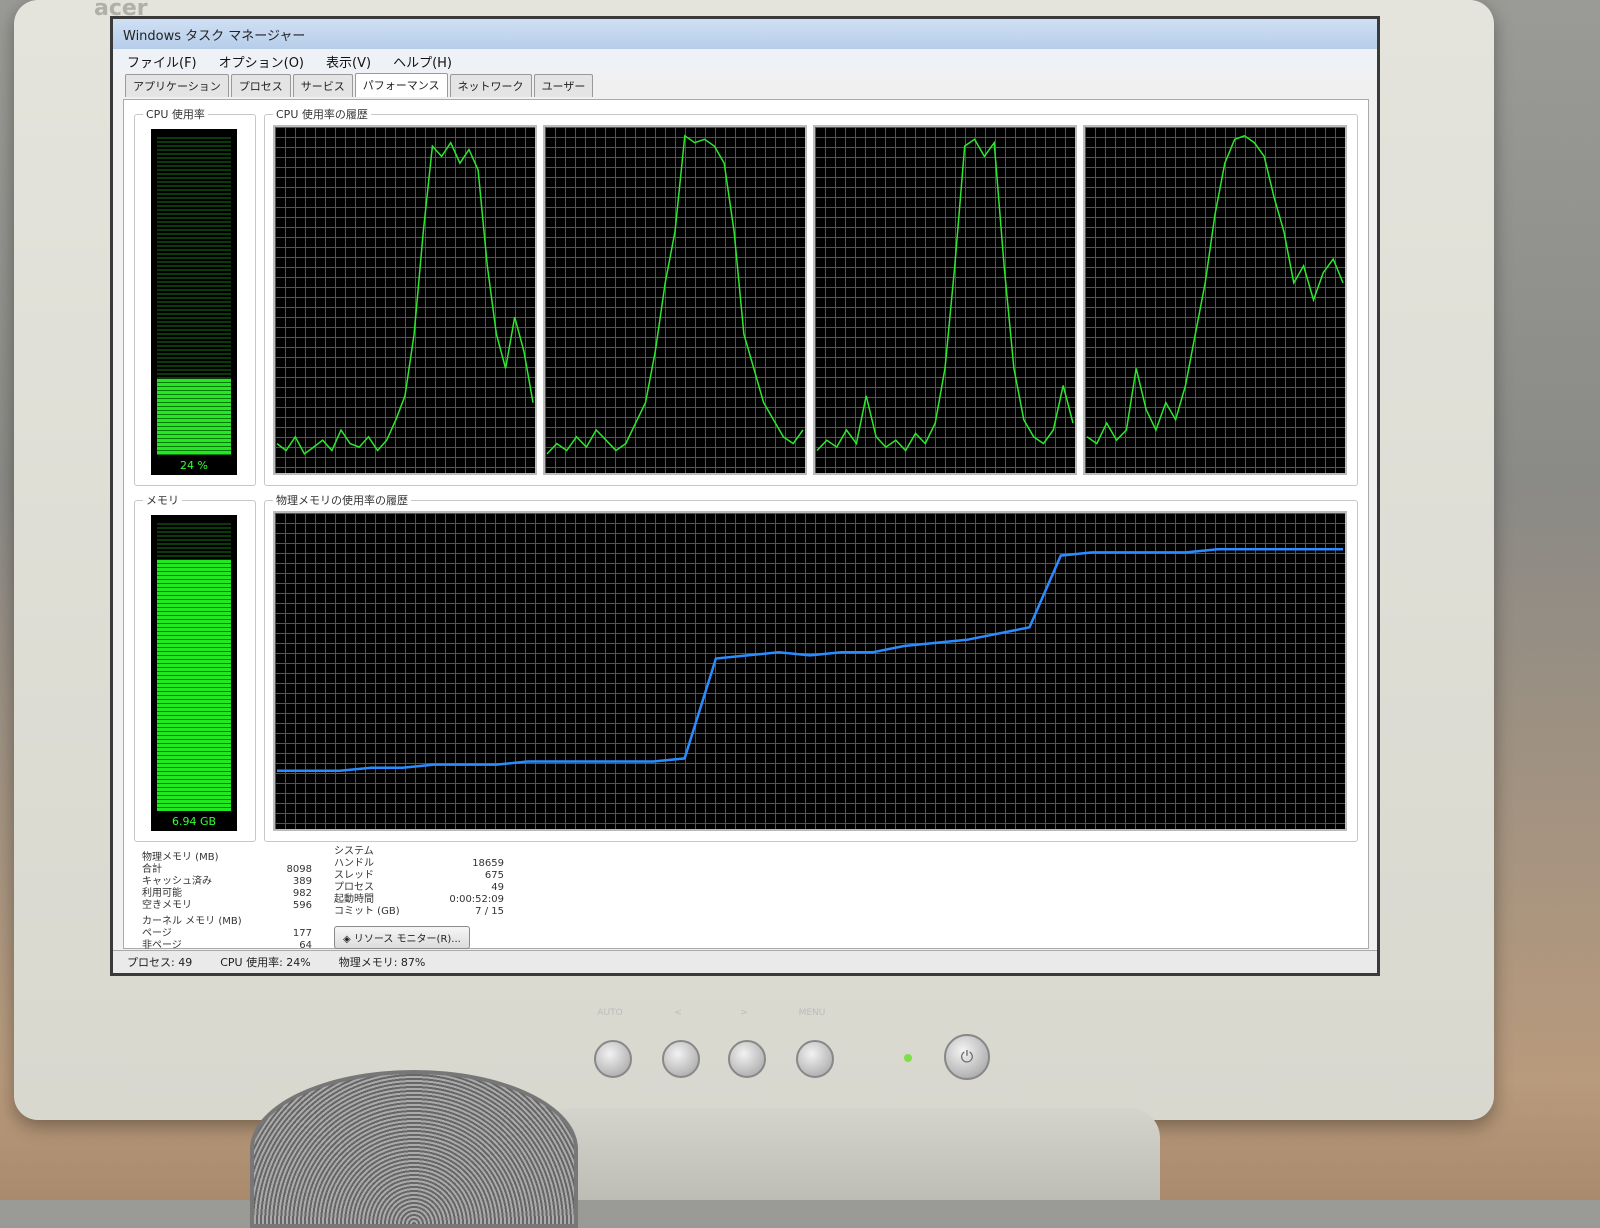  What do you see at coordinates (613, 1059) in the screenshot?
I see `monitor-auto-button` at bounding box center [613, 1059].